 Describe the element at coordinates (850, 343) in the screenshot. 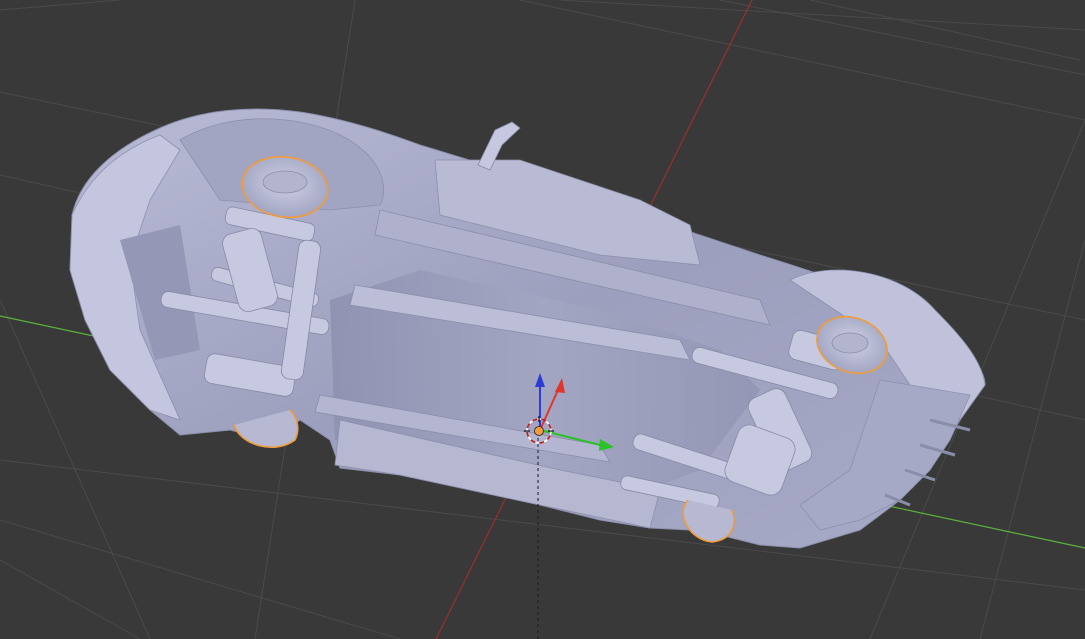

I see `rear-right-hub` at that location.